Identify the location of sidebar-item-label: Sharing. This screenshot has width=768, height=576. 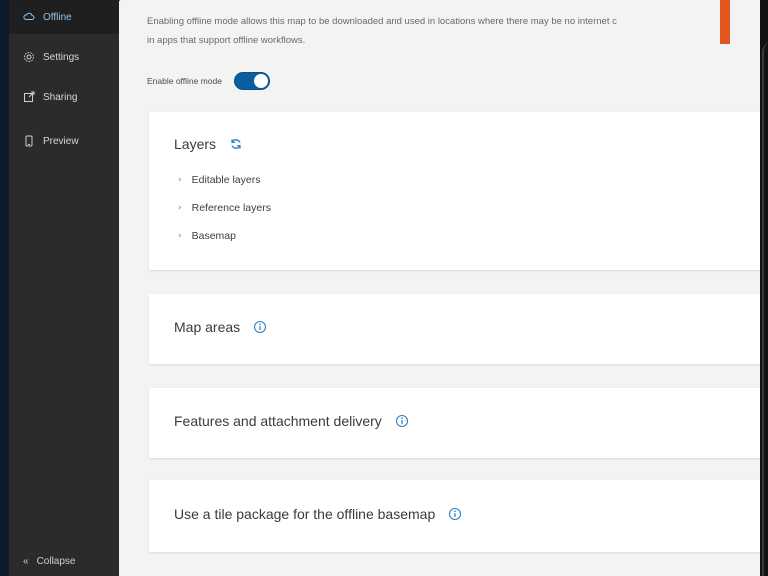
(60, 97).